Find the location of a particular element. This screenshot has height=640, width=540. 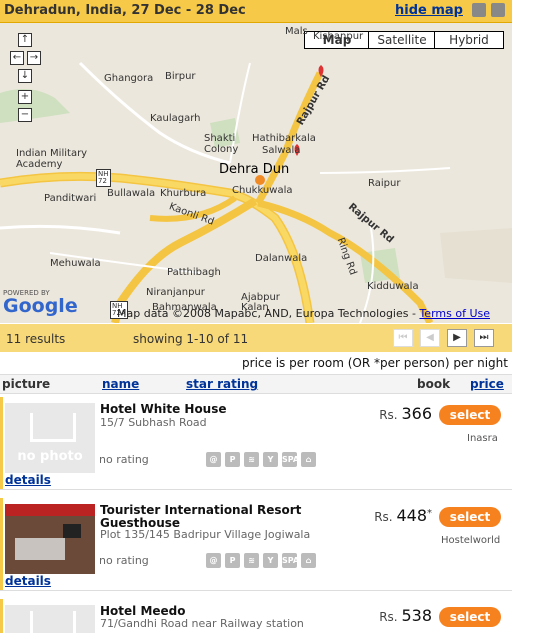

map-label: Hathibarkala is located at coordinates (284, 138).